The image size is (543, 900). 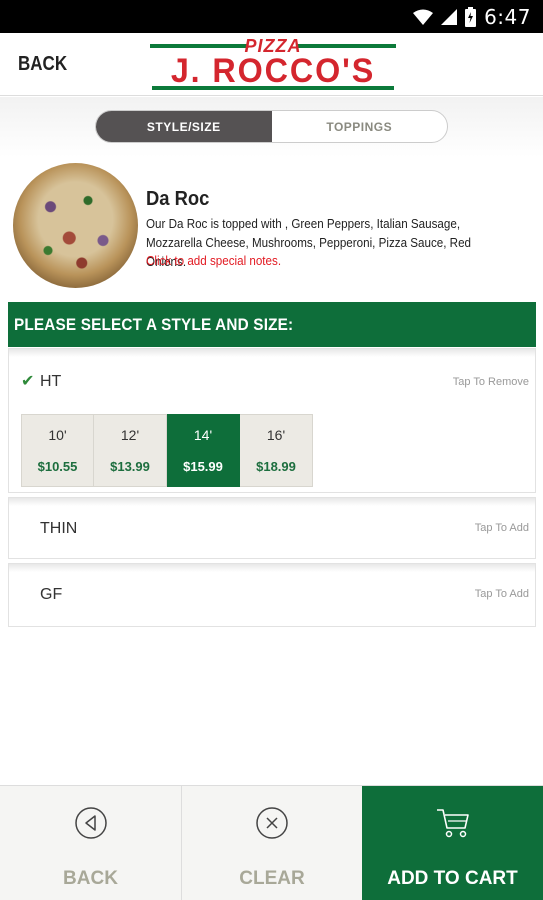 What do you see at coordinates (90, 878) in the screenshot?
I see `back-label: BACK` at bounding box center [90, 878].